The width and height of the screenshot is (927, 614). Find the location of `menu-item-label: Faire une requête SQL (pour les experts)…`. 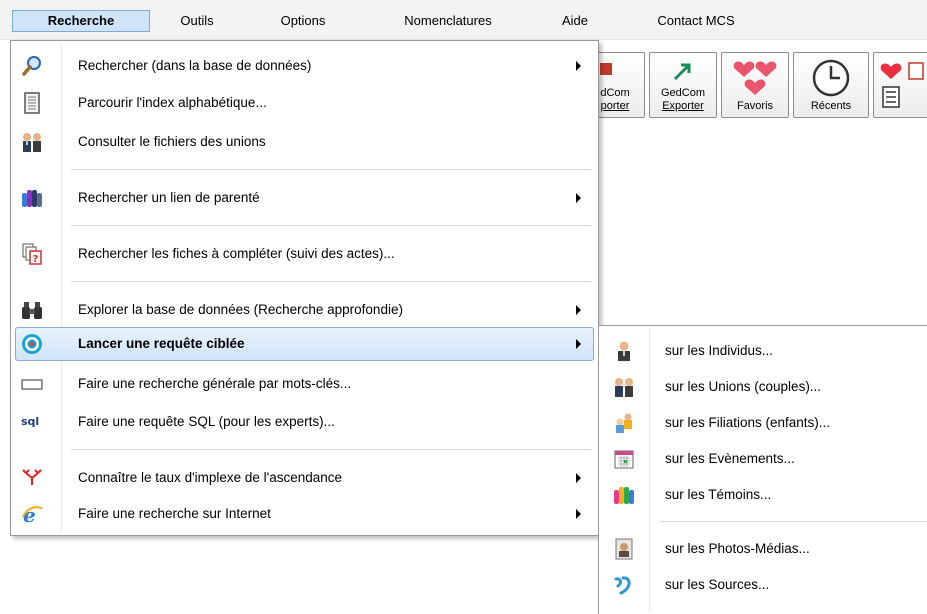

menu-item-label: Faire une requête SQL (pour les experts)… is located at coordinates (206, 421).